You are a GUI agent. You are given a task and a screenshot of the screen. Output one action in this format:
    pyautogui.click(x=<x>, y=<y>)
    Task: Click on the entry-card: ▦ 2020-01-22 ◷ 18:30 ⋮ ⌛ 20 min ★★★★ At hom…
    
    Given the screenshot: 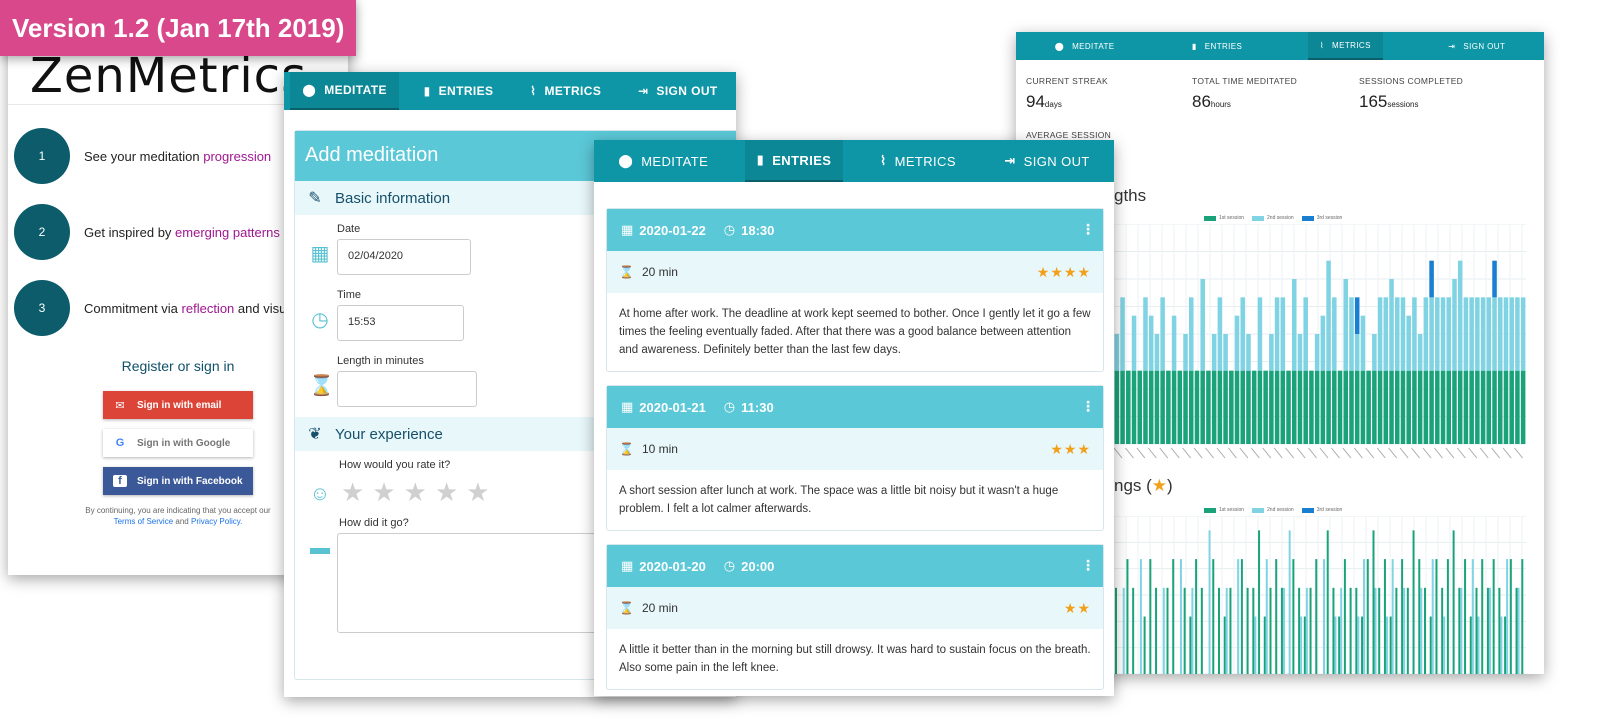 What is the action you would take?
    pyautogui.click(x=855, y=290)
    